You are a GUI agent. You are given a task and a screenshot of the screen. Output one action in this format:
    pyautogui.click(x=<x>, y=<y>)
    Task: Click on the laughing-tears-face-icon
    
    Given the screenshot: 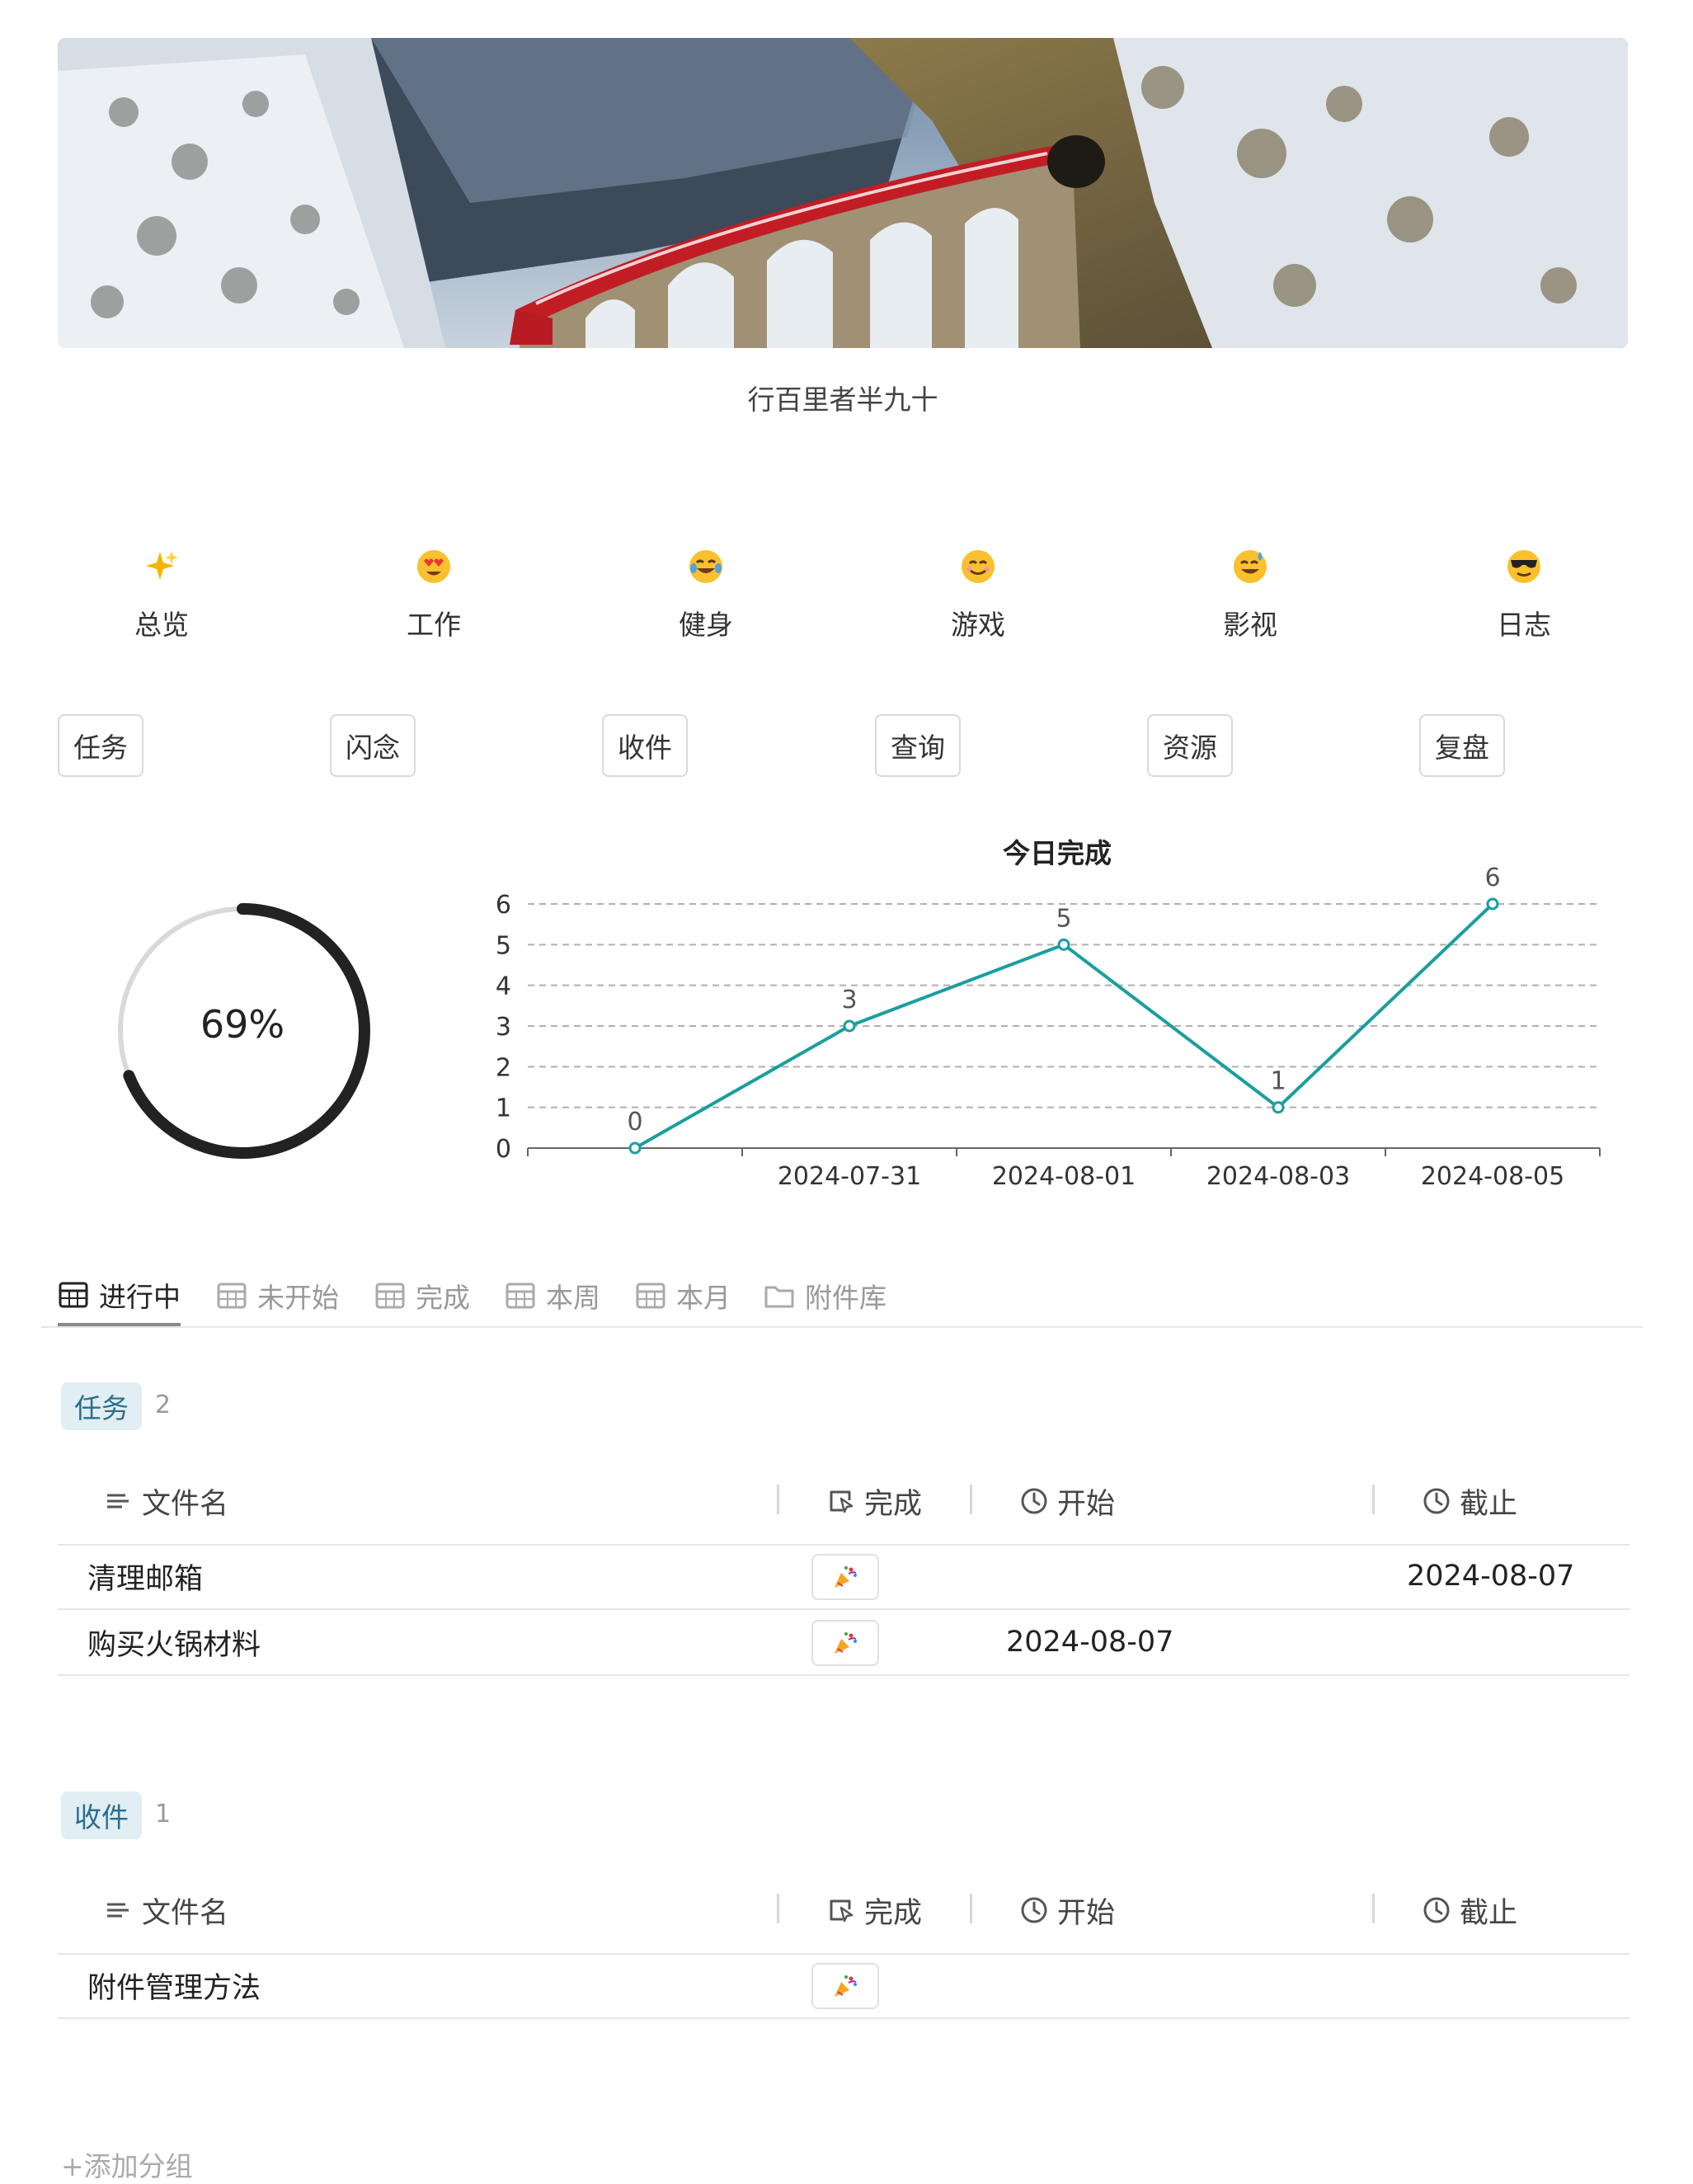 What is the action you would take?
    pyautogui.click(x=705, y=566)
    